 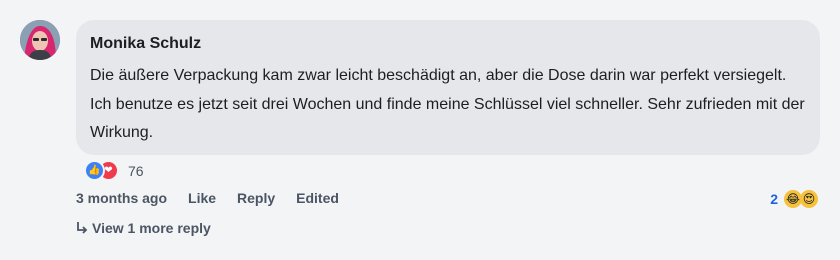 What do you see at coordinates (317, 198) in the screenshot?
I see `edited-label: Edited` at bounding box center [317, 198].